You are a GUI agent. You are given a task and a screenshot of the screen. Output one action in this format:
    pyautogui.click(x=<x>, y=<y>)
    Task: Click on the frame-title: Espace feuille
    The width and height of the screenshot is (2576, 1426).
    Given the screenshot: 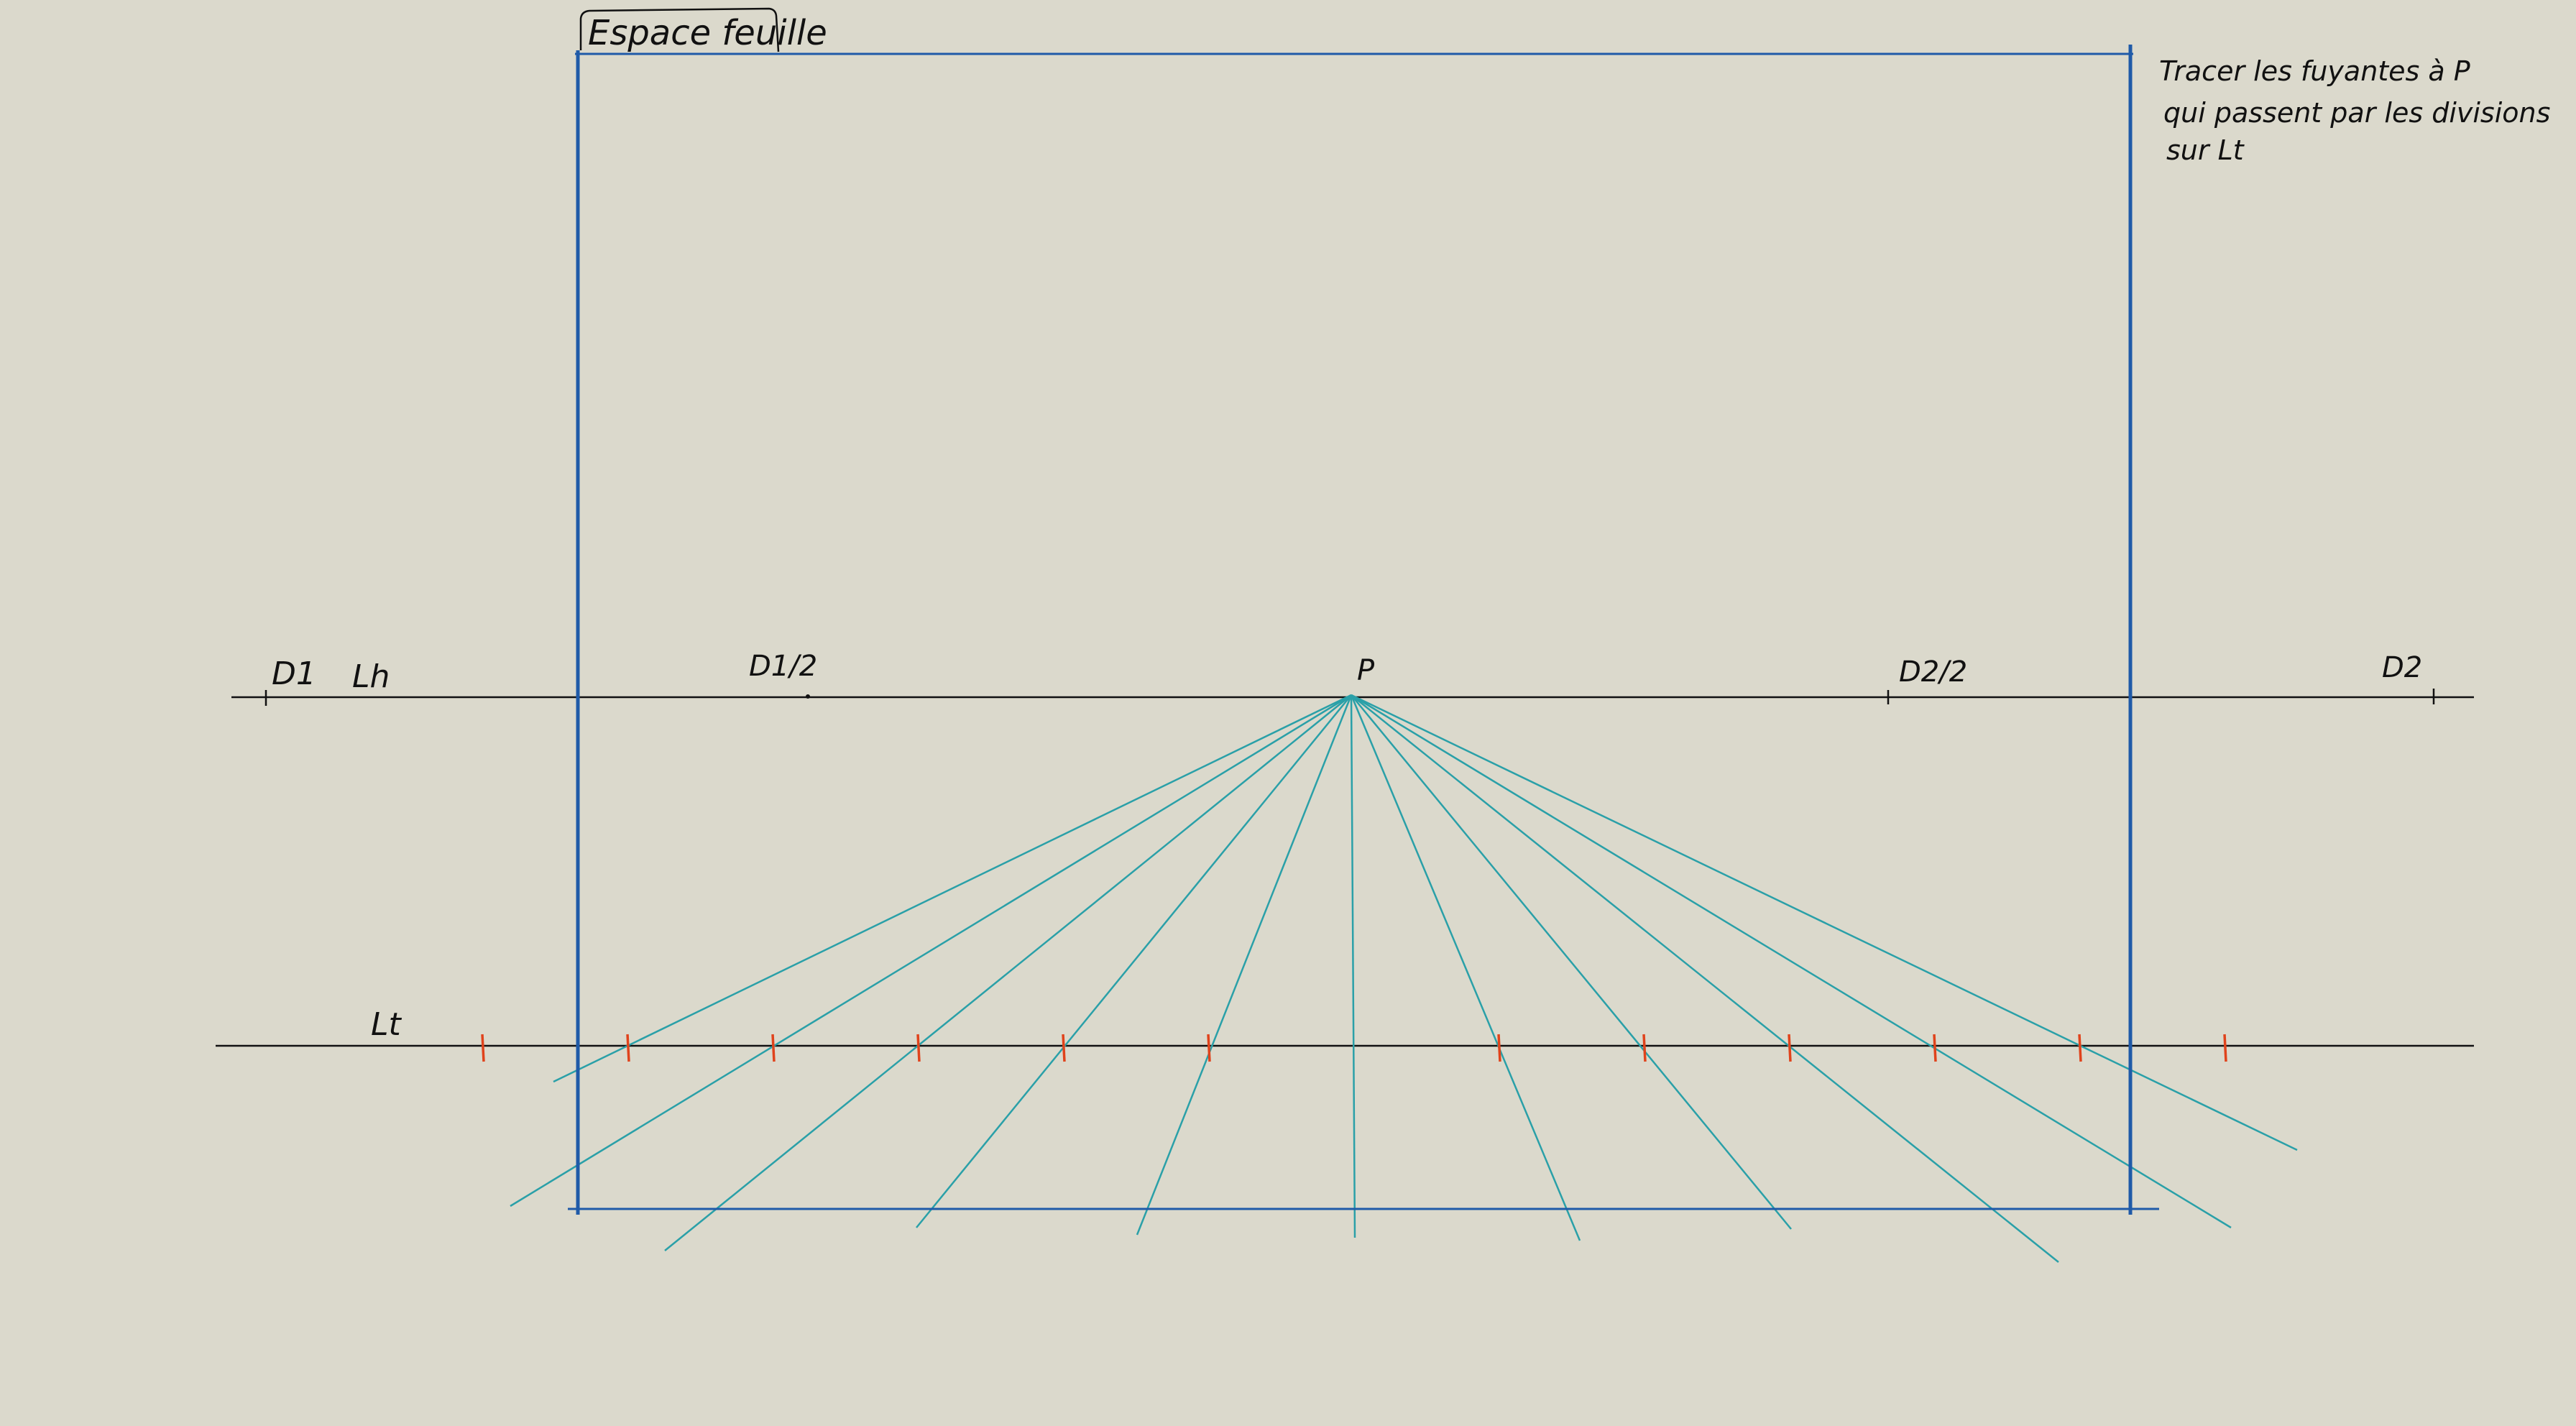 What is the action you would take?
    pyautogui.click(x=707, y=33)
    